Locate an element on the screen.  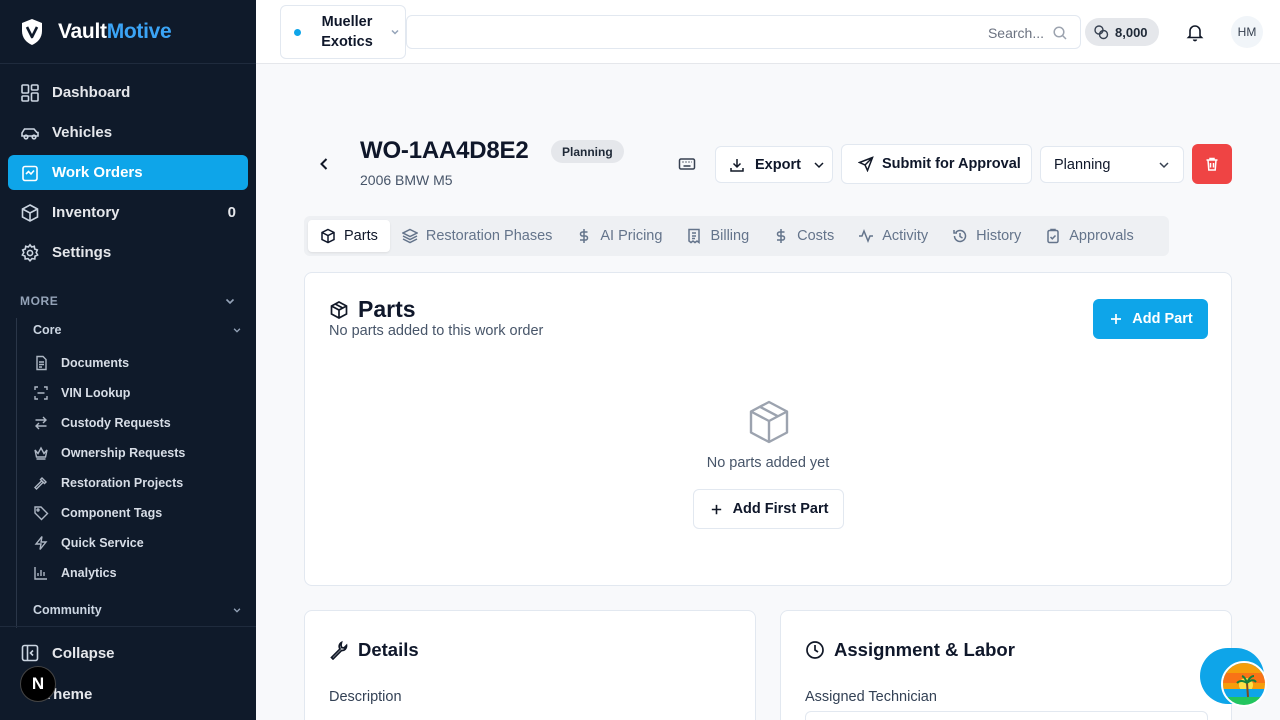
delete-button is located at coordinates (1212, 164).